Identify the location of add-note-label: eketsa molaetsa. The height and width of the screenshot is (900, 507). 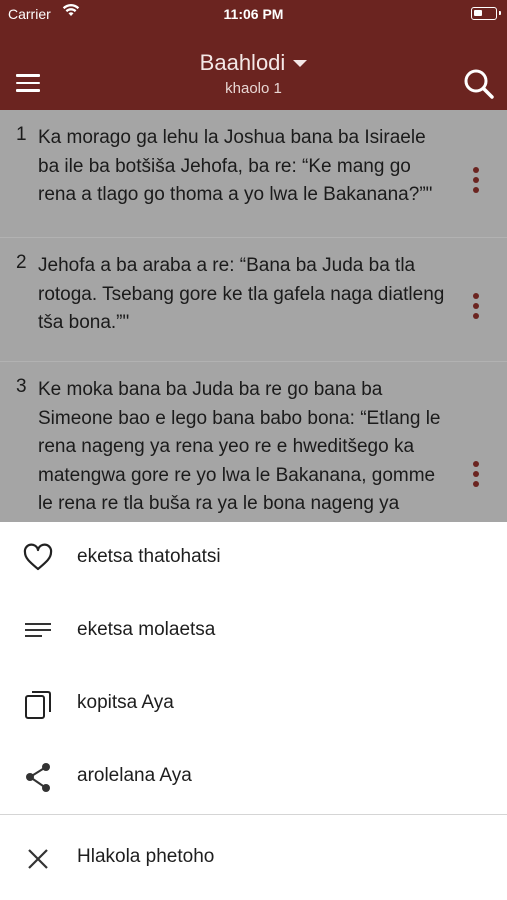
(146, 629).